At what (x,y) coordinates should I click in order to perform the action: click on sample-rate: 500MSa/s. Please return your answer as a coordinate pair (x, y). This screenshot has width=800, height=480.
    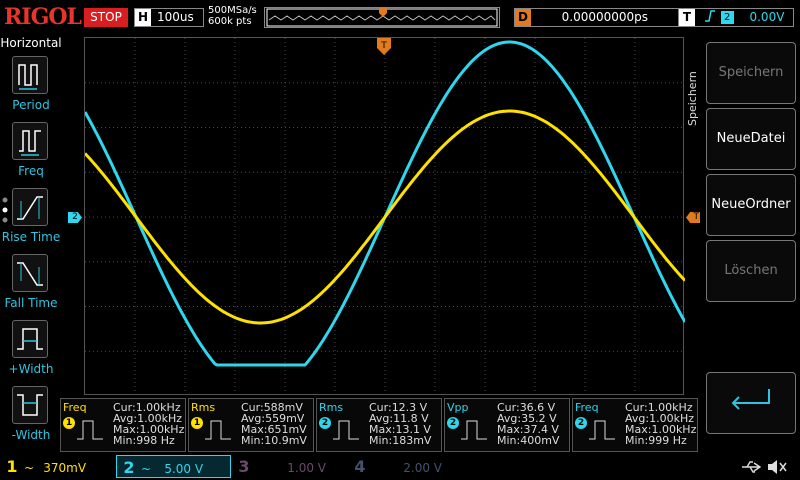
    Looking at the image, I should click on (232, 10).